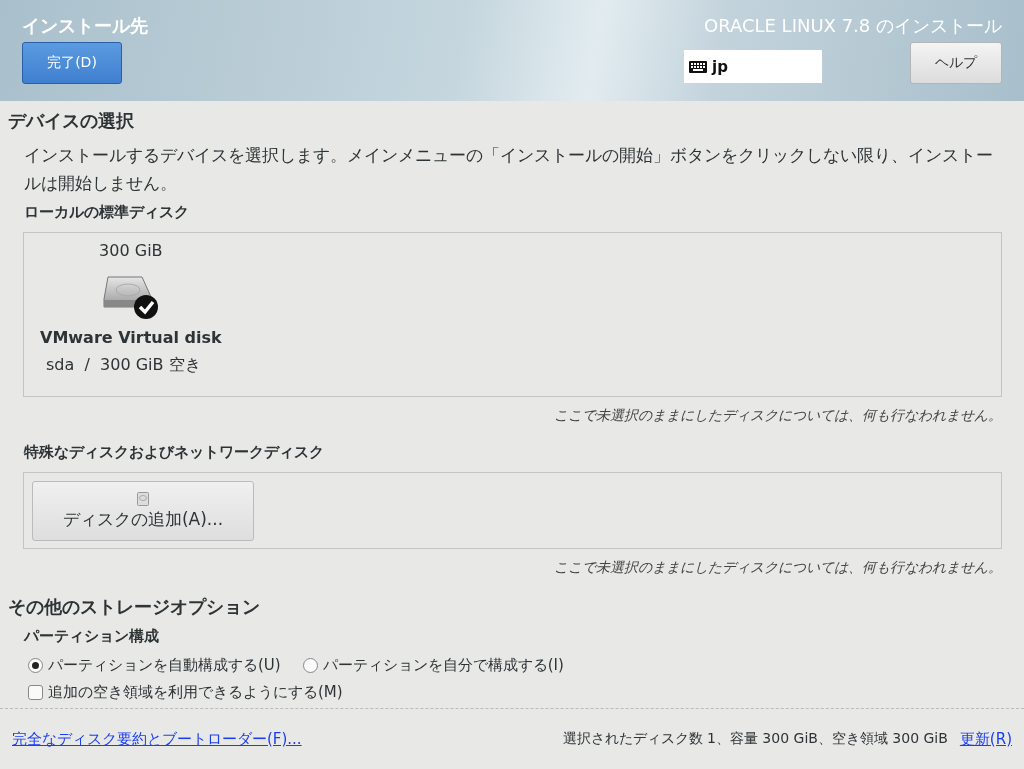  Describe the element at coordinates (173, 452) in the screenshot. I see `subsection-heading: 特殊なディスクおよびネットワークディスク` at that location.